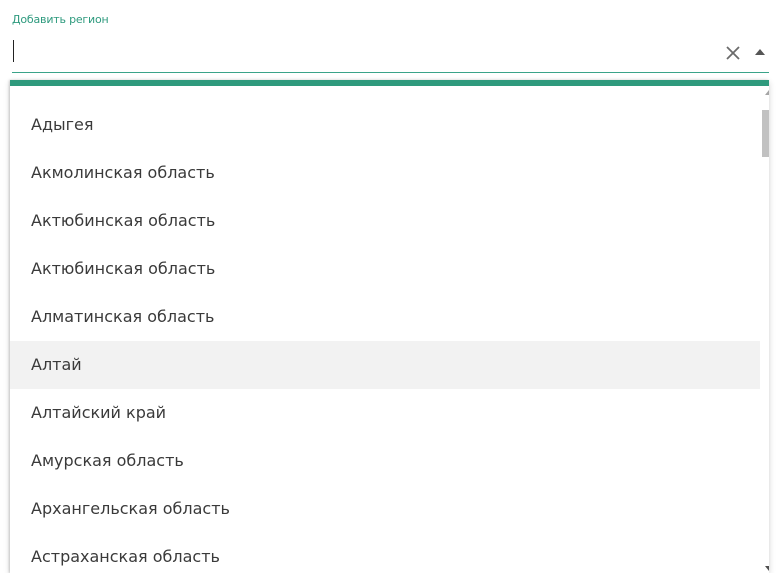  What do you see at coordinates (385, 173) in the screenshot?
I see `list-item: Акмолинская область` at bounding box center [385, 173].